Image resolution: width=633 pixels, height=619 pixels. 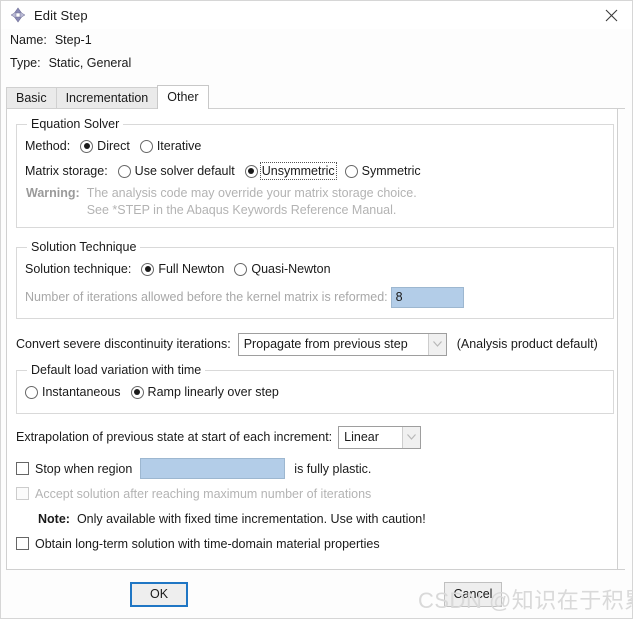 What do you see at coordinates (321, 44) in the screenshot?
I see `name-row: Name: Step-1` at bounding box center [321, 44].